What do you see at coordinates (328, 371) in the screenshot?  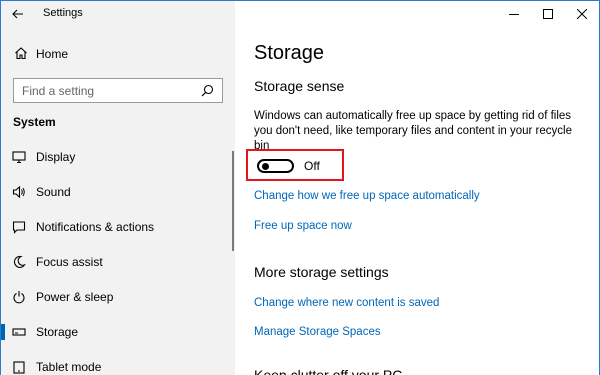 I see `keep-clutter-heading: Keep clutter off your PC` at bounding box center [328, 371].